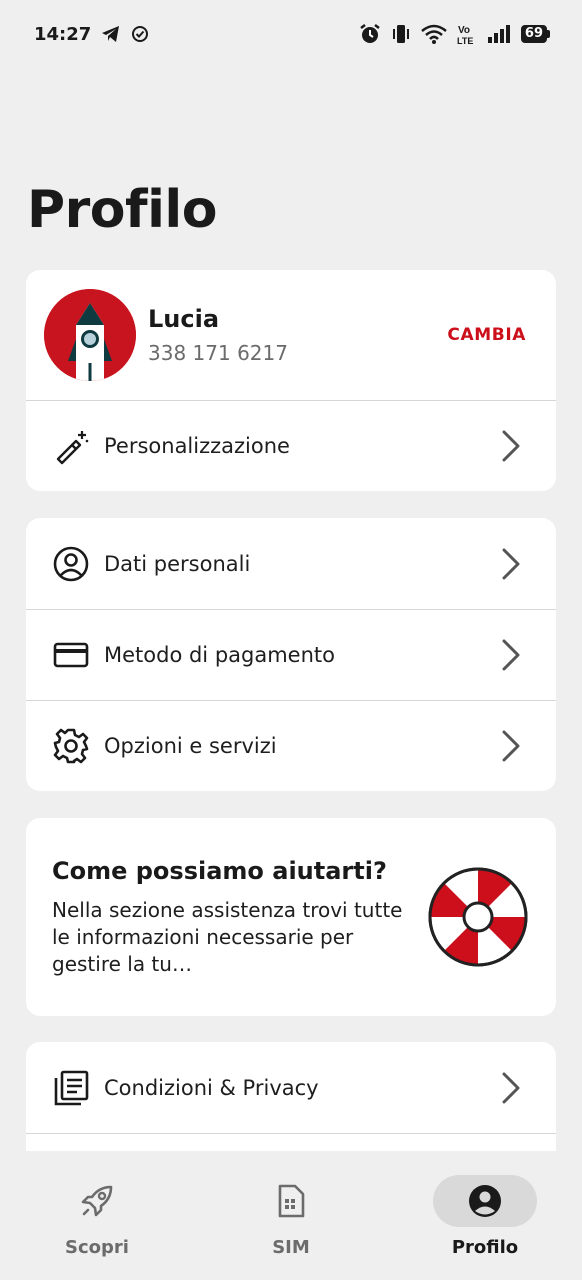  I want to click on credit-card-icon, so click(71, 655).